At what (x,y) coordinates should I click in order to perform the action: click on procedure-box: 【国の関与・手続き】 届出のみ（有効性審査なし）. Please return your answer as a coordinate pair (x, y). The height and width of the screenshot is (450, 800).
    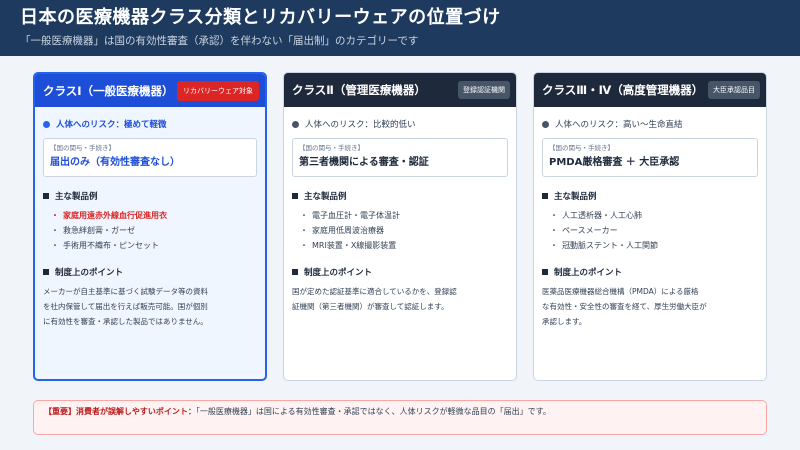
    Looking at the image, I should click on (150, 157).